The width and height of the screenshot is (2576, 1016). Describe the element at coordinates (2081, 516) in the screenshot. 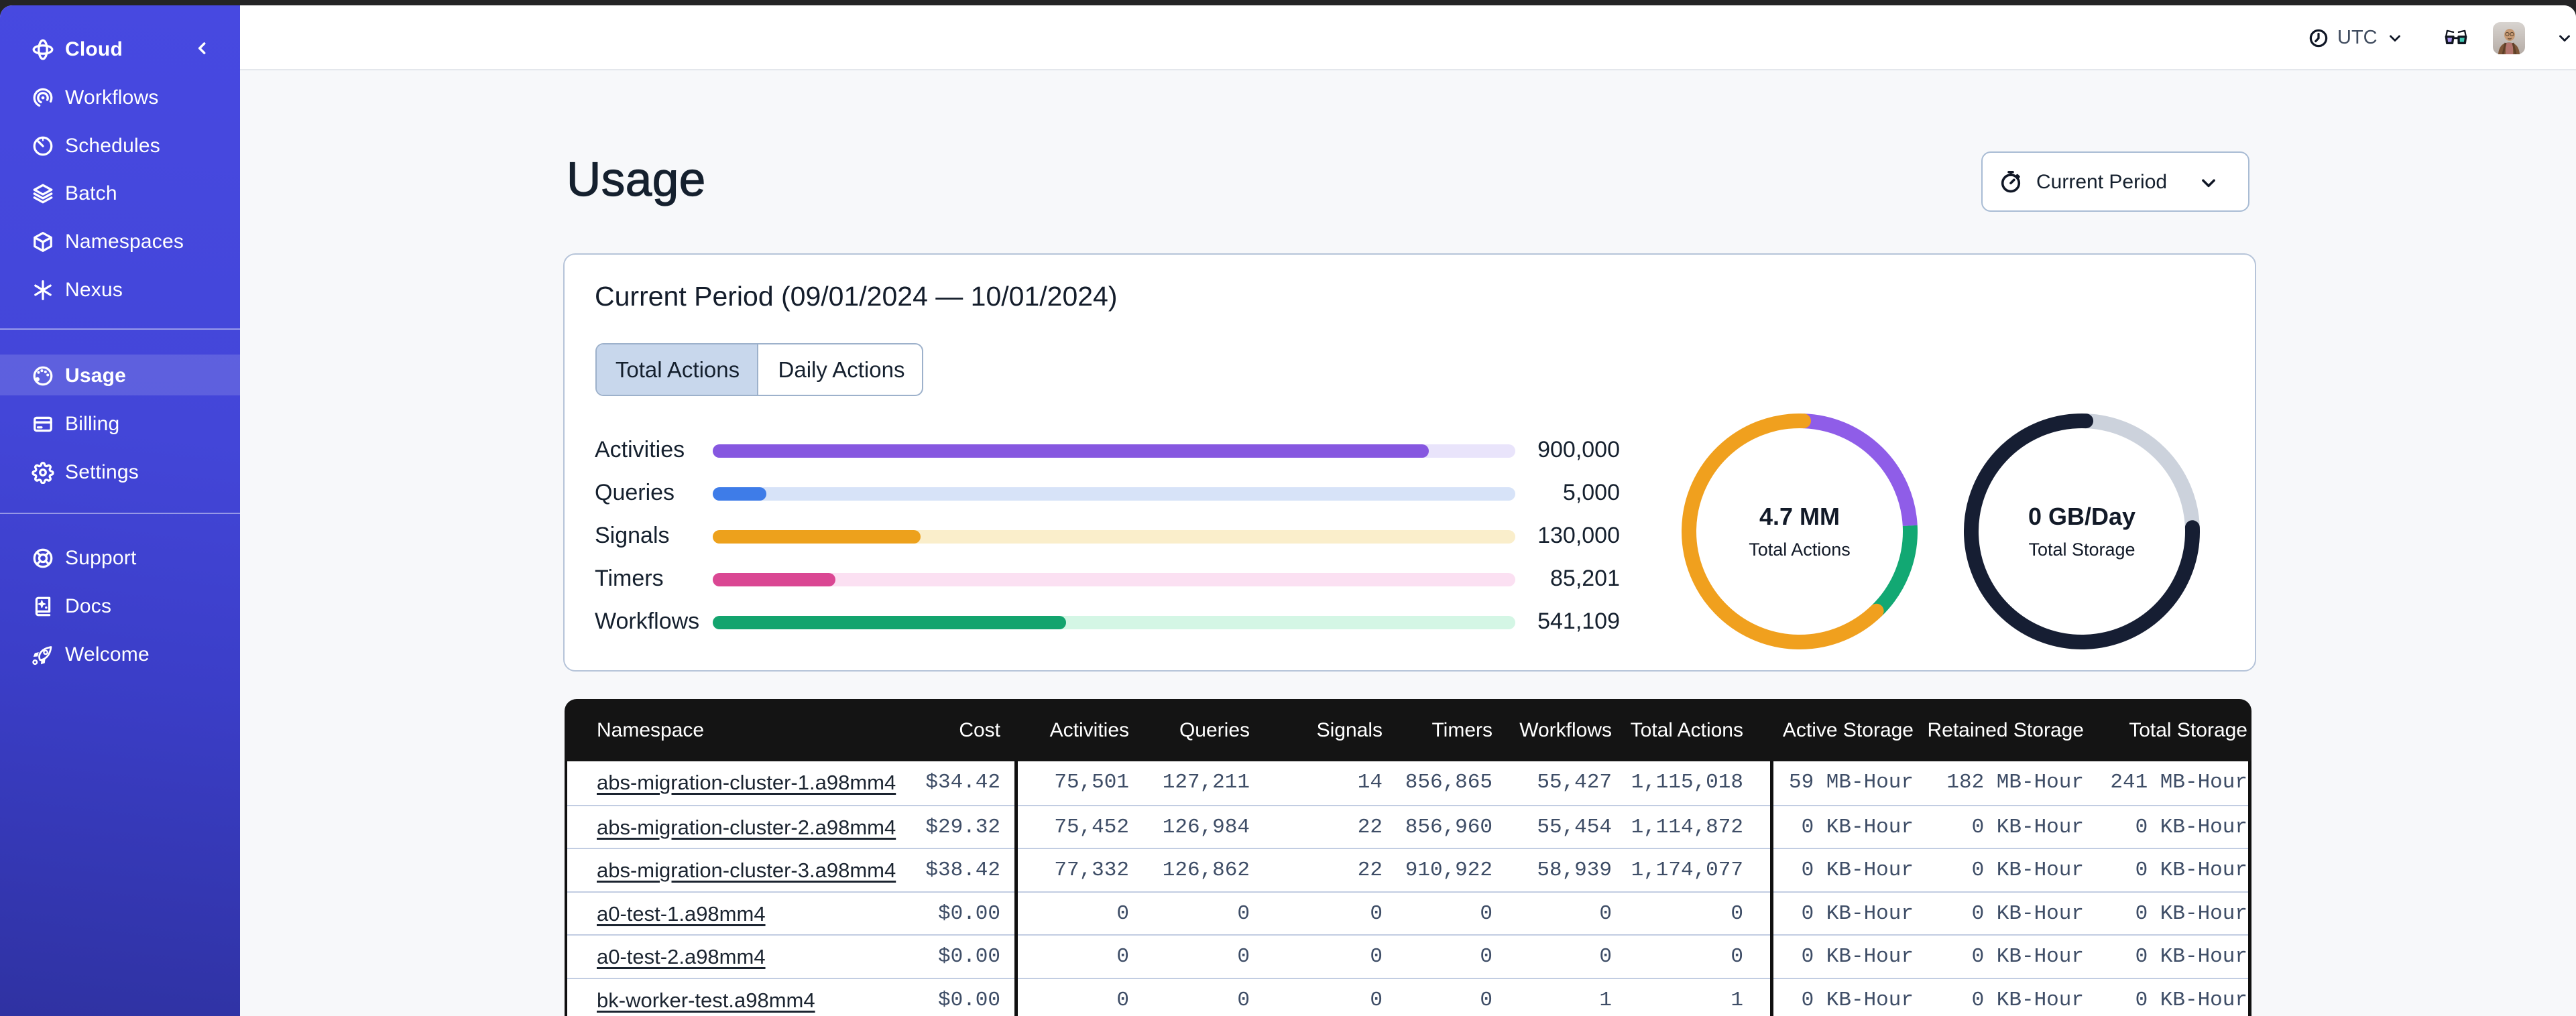

I see `svg-text: 0 GB/Day` at that location.